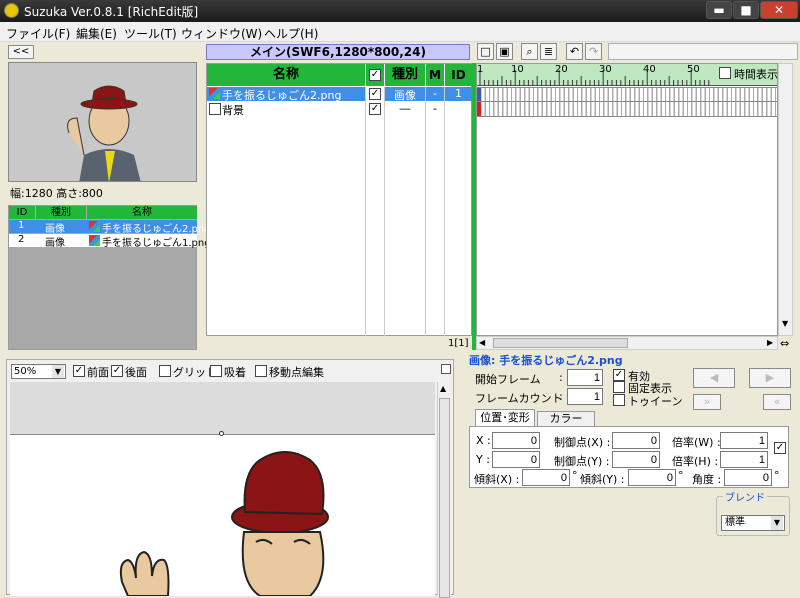 The height and width of the screenshot is (598, 800). What do you see at coordinates (714, 378) in the screenshot?
I see `prev-frame-button: ◀` at bounding box center [714, 378].